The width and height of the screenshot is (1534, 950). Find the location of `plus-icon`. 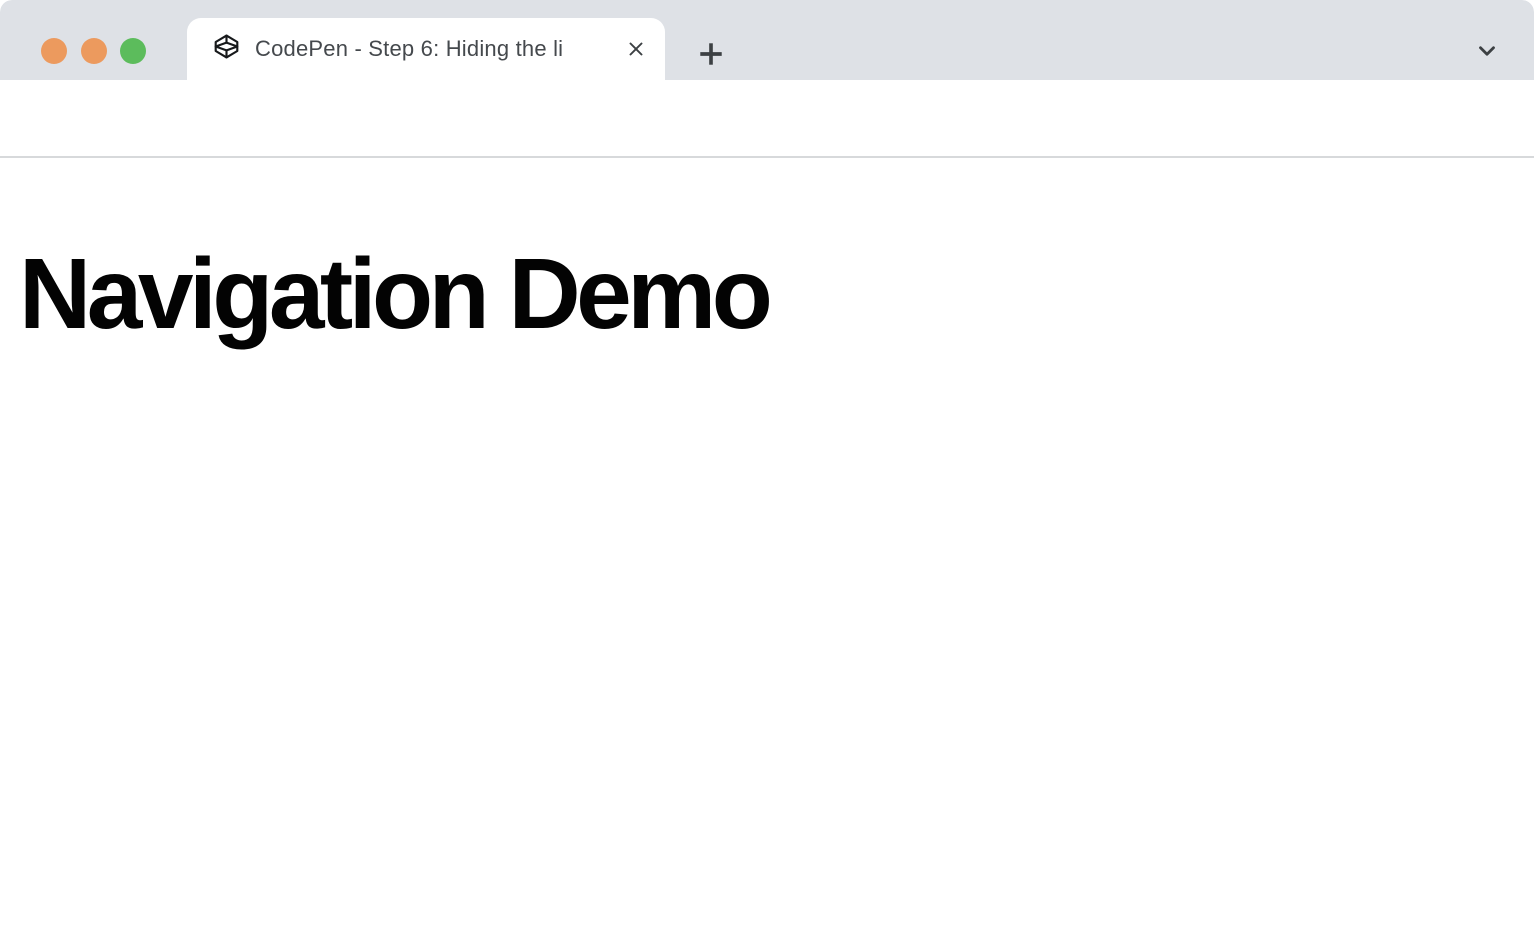

plus-icon is located at coordinates (711, 54).